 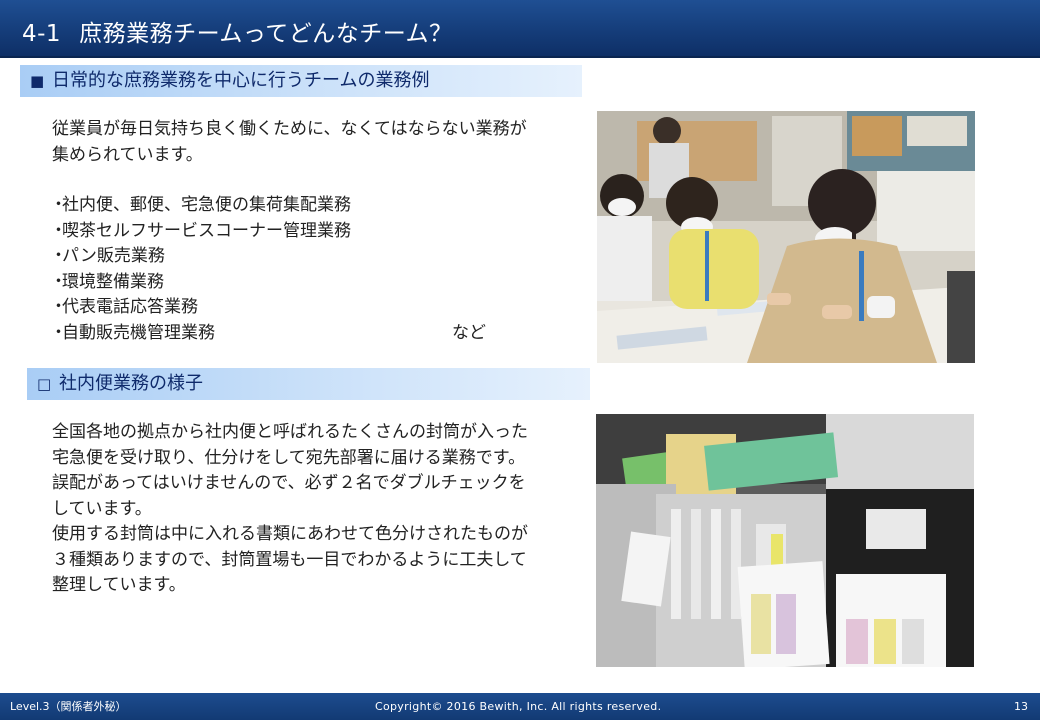 What do you see at coordinates (42, 34) in the screenshot?
I see `section-number: 4-1` at bounding box center [42, 34].